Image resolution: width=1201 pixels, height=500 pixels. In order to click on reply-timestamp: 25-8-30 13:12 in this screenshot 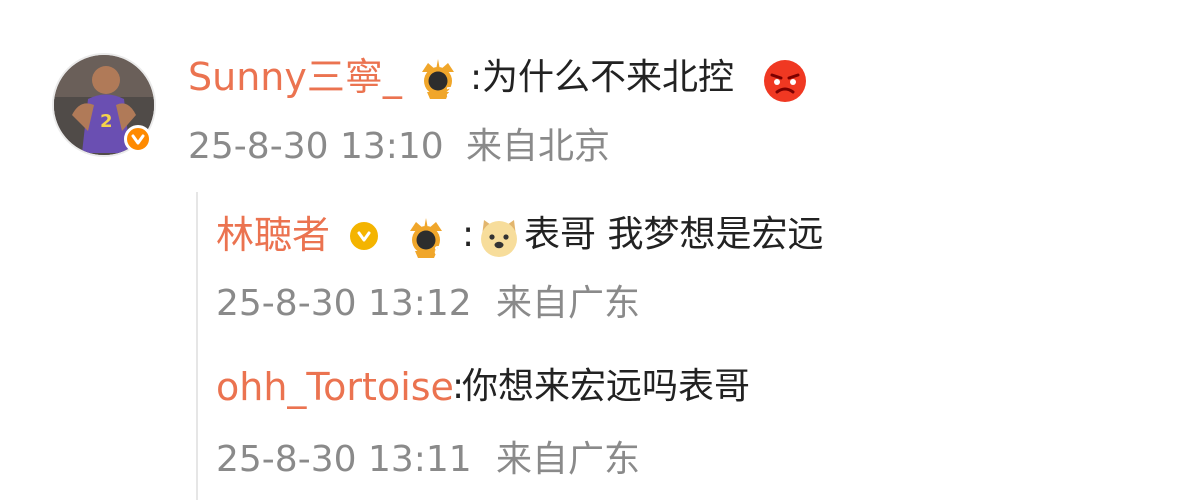, I will do `click(344, 303)`.